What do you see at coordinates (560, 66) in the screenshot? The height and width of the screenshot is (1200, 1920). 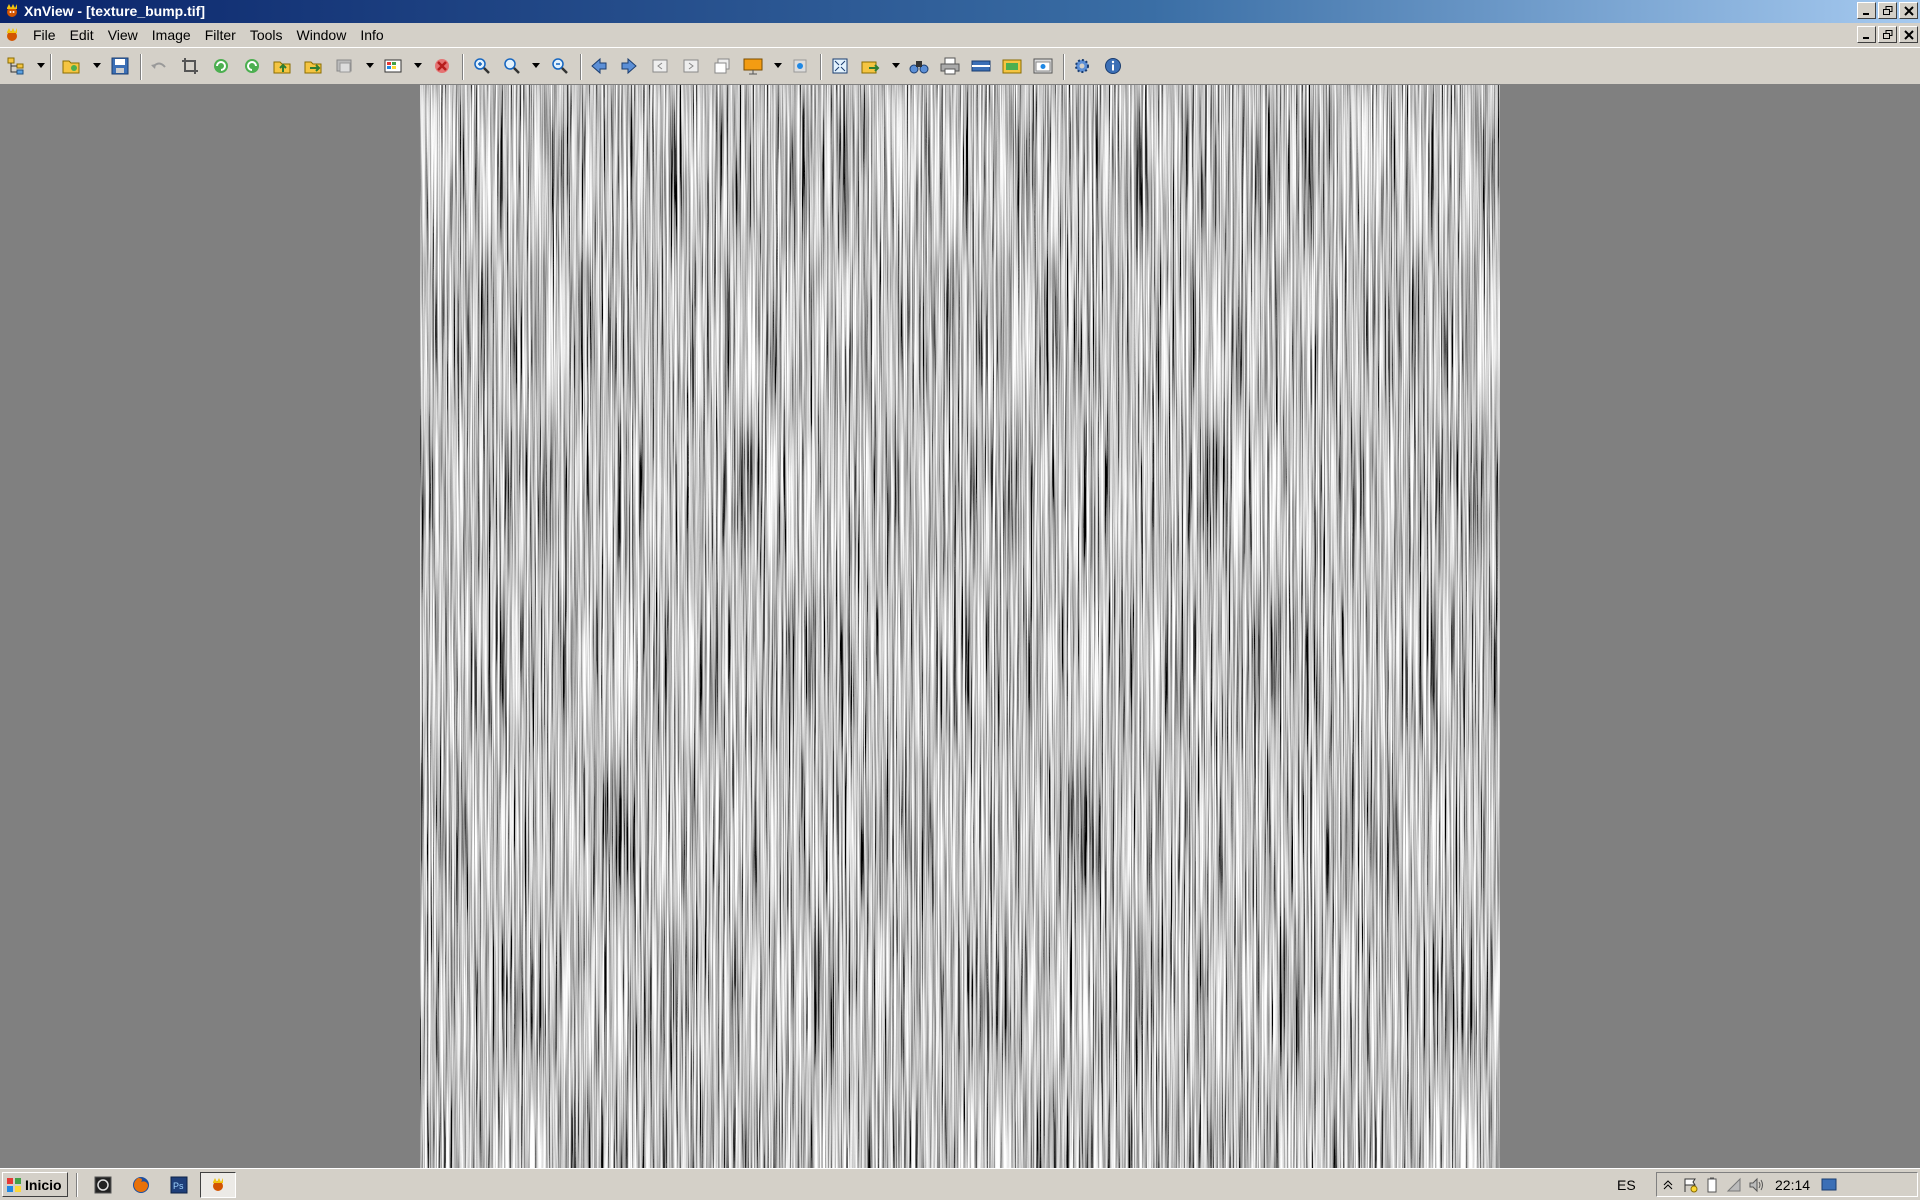 I see `zoom-out-icon` at bounding box center [560, 66].